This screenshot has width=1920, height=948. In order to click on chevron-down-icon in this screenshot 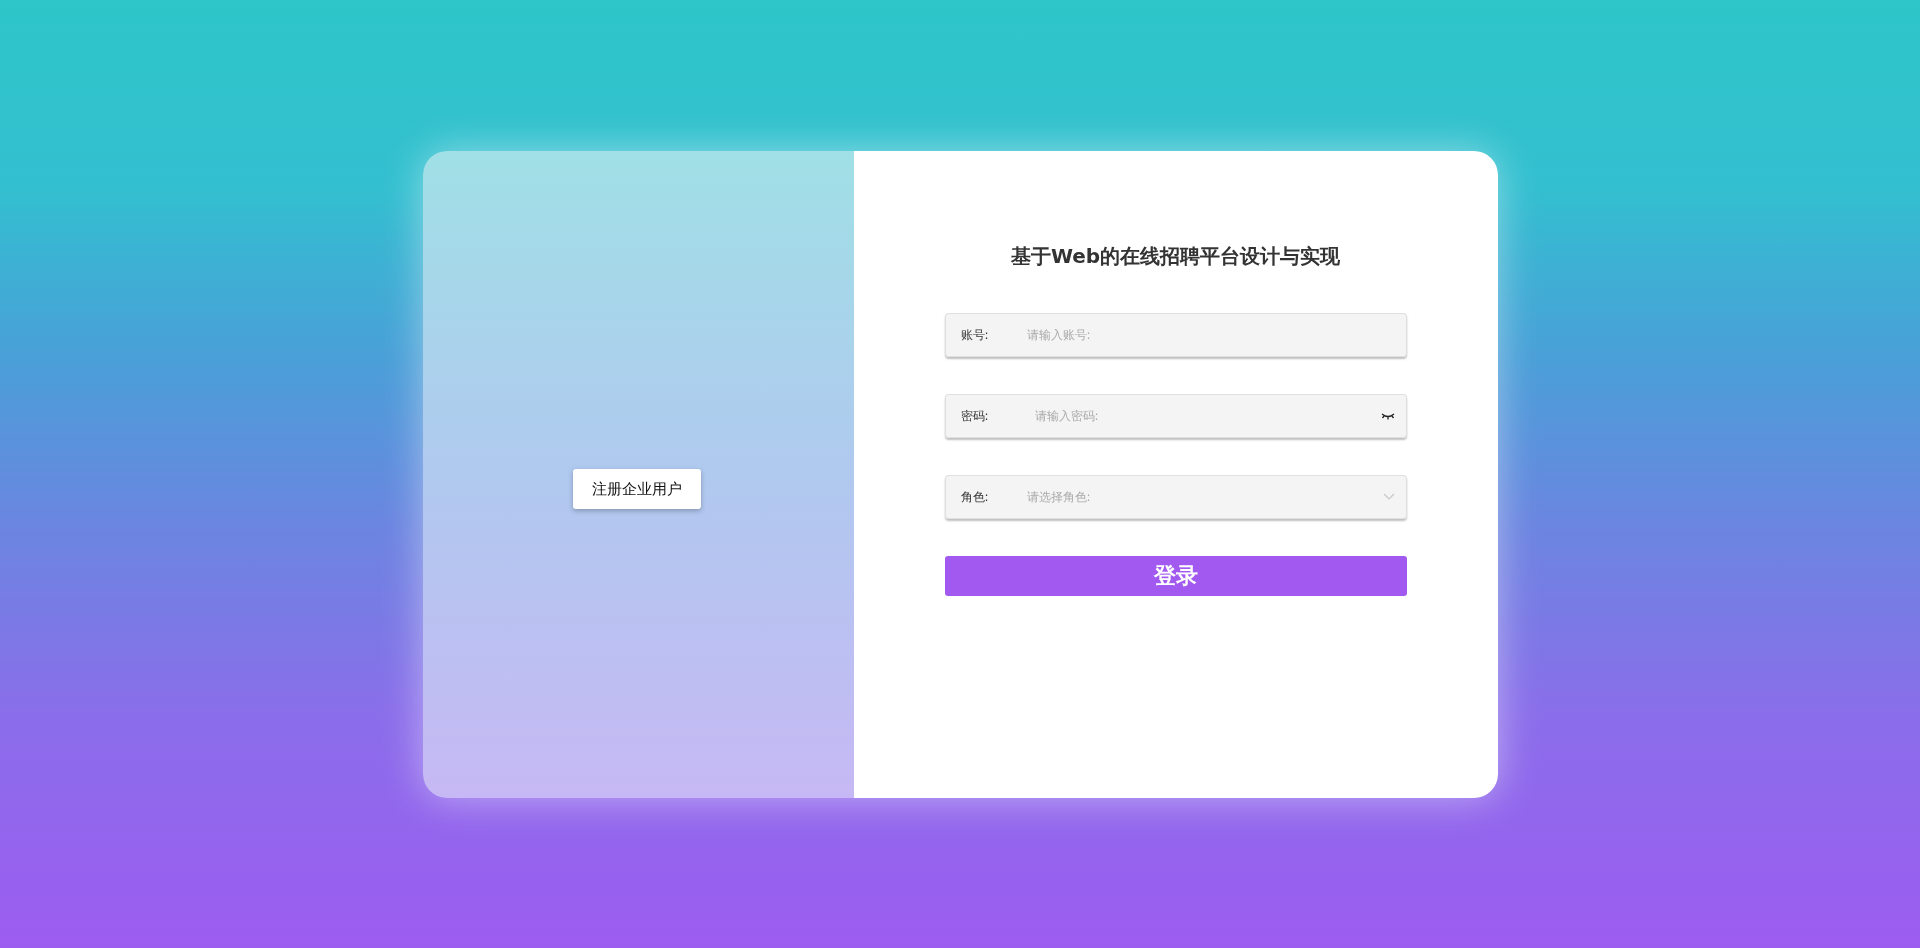, I will do `click(1388, 496)`.